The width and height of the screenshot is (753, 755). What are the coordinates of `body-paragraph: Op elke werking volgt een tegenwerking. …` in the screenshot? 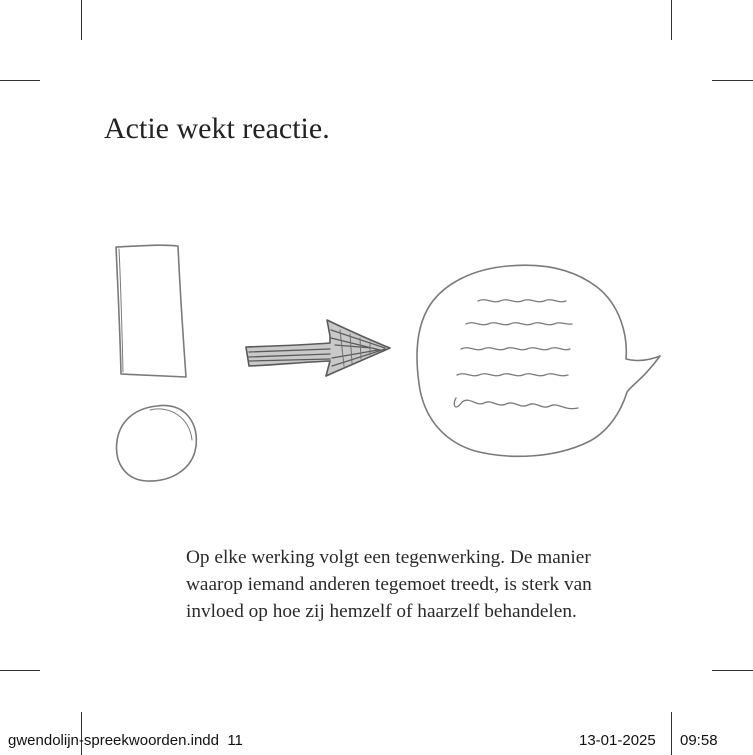 It's located at (446, 584).